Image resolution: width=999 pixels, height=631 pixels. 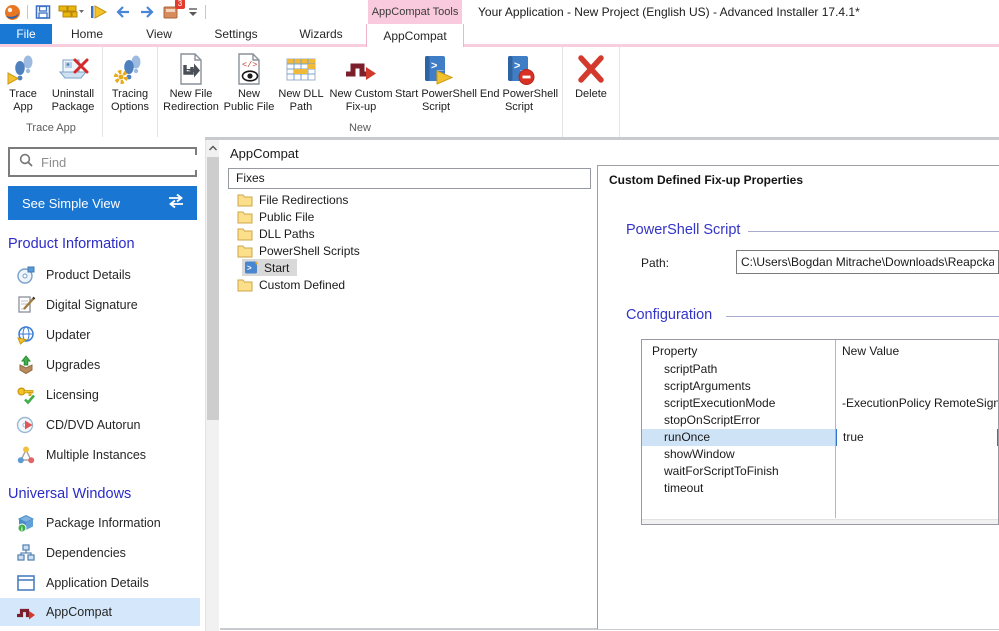 What do you see at coordinates (205, 12) in the screenshot?
I see `qat-separator` at bounding box center [205, 12].